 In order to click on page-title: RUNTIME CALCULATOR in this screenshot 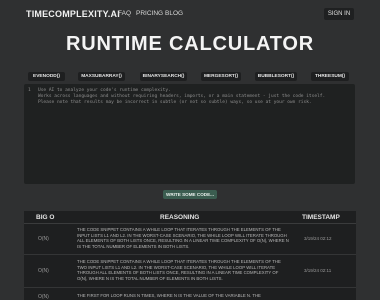, I will do `click(190, 44)`.